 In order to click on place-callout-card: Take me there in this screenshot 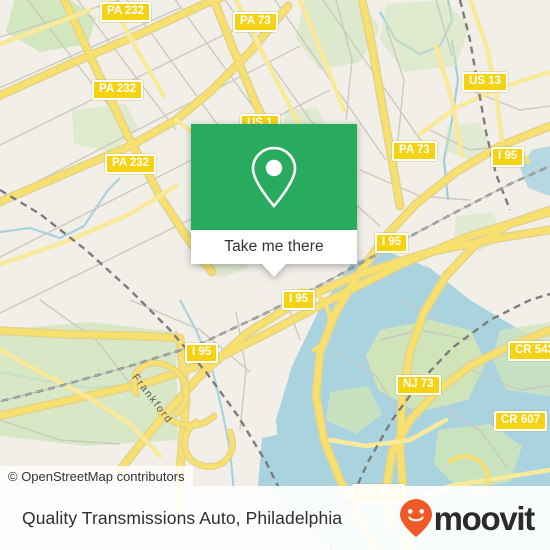, I will do `click(274, 200)`.